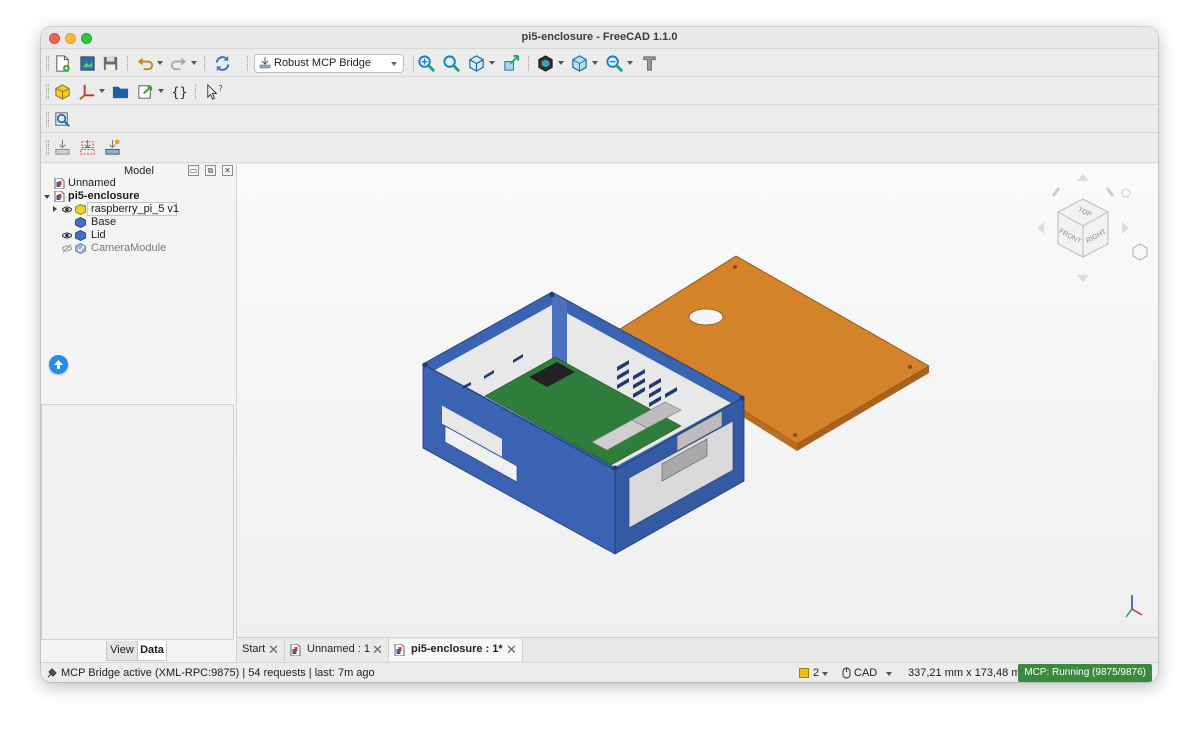 This screenshot has height=737, width=1199. I want to click on tree-item-base: Base, so click(139, 222).